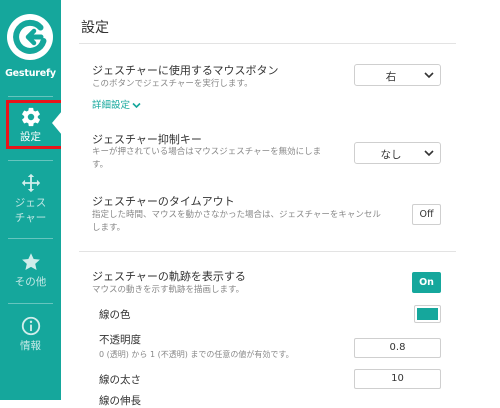 This screenshot has height=408, width=500. I want to click on suppression-key-select: なし, so click(397, 153).